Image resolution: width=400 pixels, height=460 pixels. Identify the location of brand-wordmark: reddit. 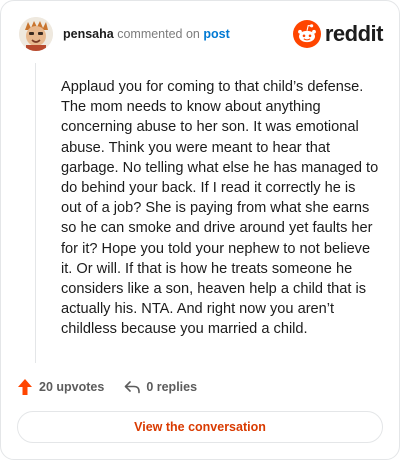
(354, 33).